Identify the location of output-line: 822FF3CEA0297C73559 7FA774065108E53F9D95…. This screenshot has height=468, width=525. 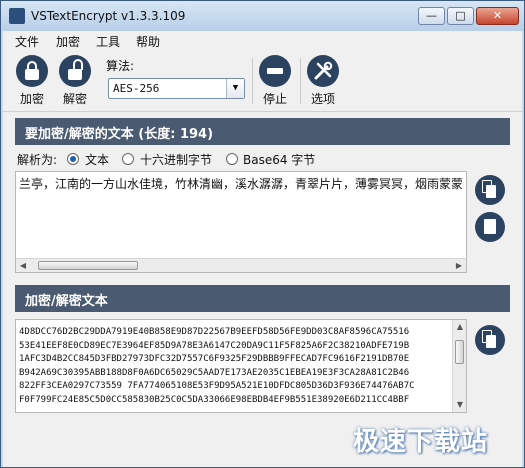
(217, 386).